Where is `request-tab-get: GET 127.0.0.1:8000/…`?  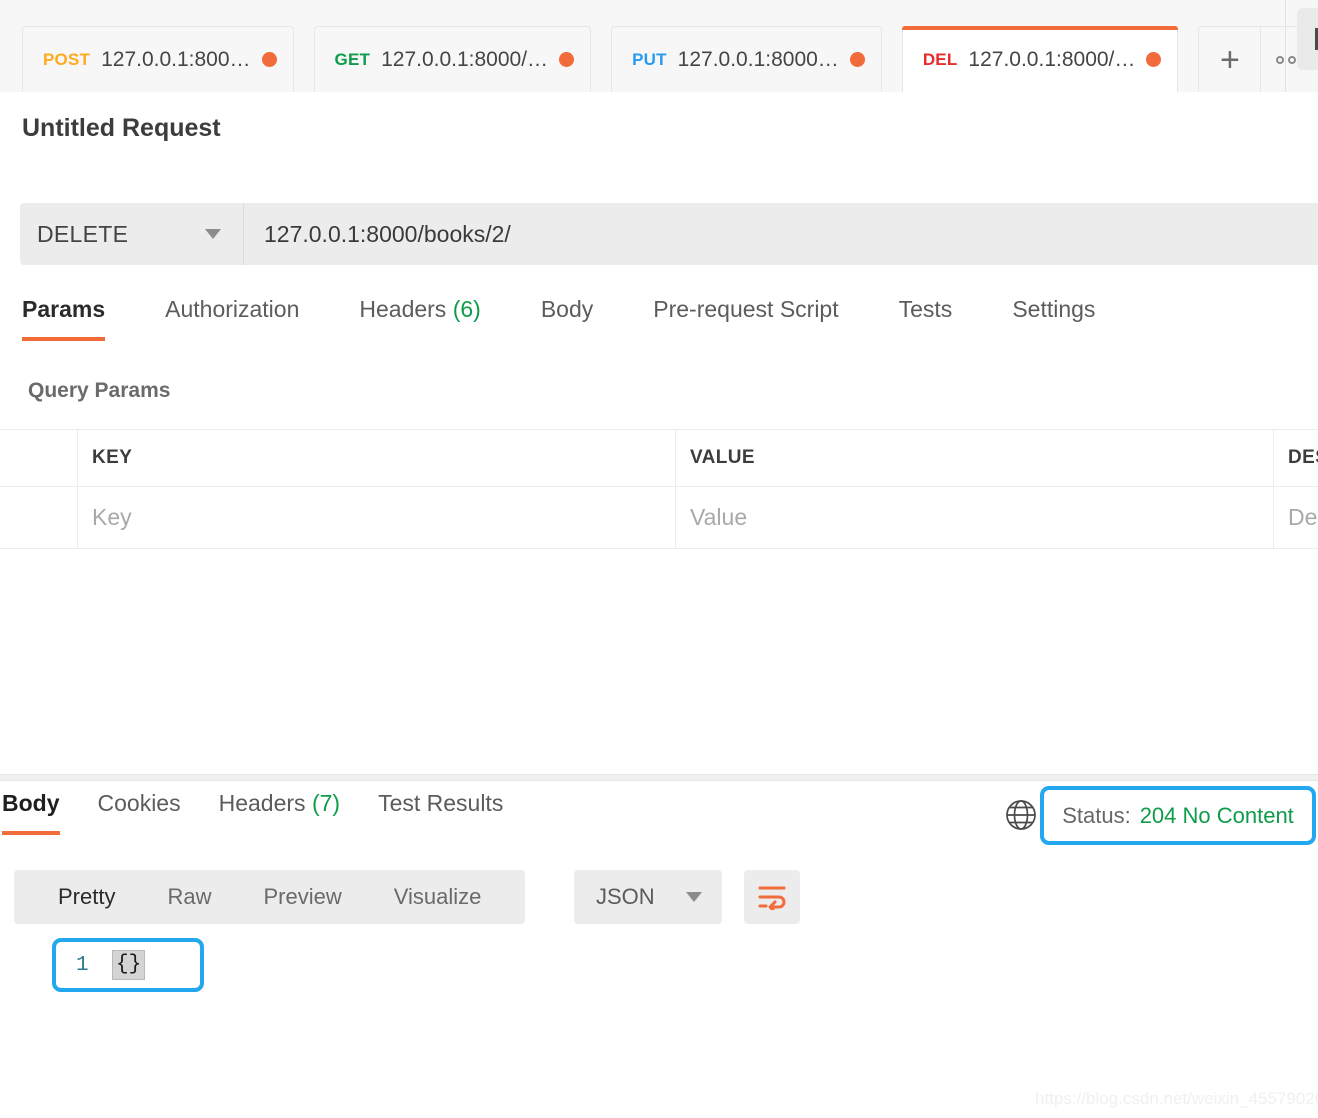
request-tab-get: GET 127.0.0.1:8000/… is located at coordinates (452, 59).